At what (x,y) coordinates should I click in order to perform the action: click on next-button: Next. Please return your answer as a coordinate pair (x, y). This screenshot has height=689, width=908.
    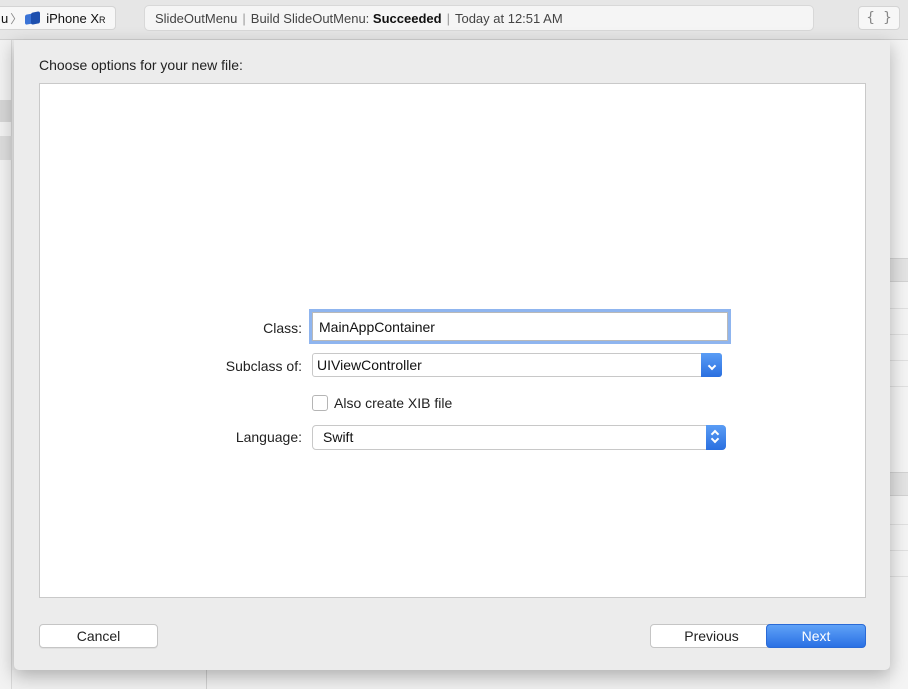
    Looking at the image, I should click on (816, 636).